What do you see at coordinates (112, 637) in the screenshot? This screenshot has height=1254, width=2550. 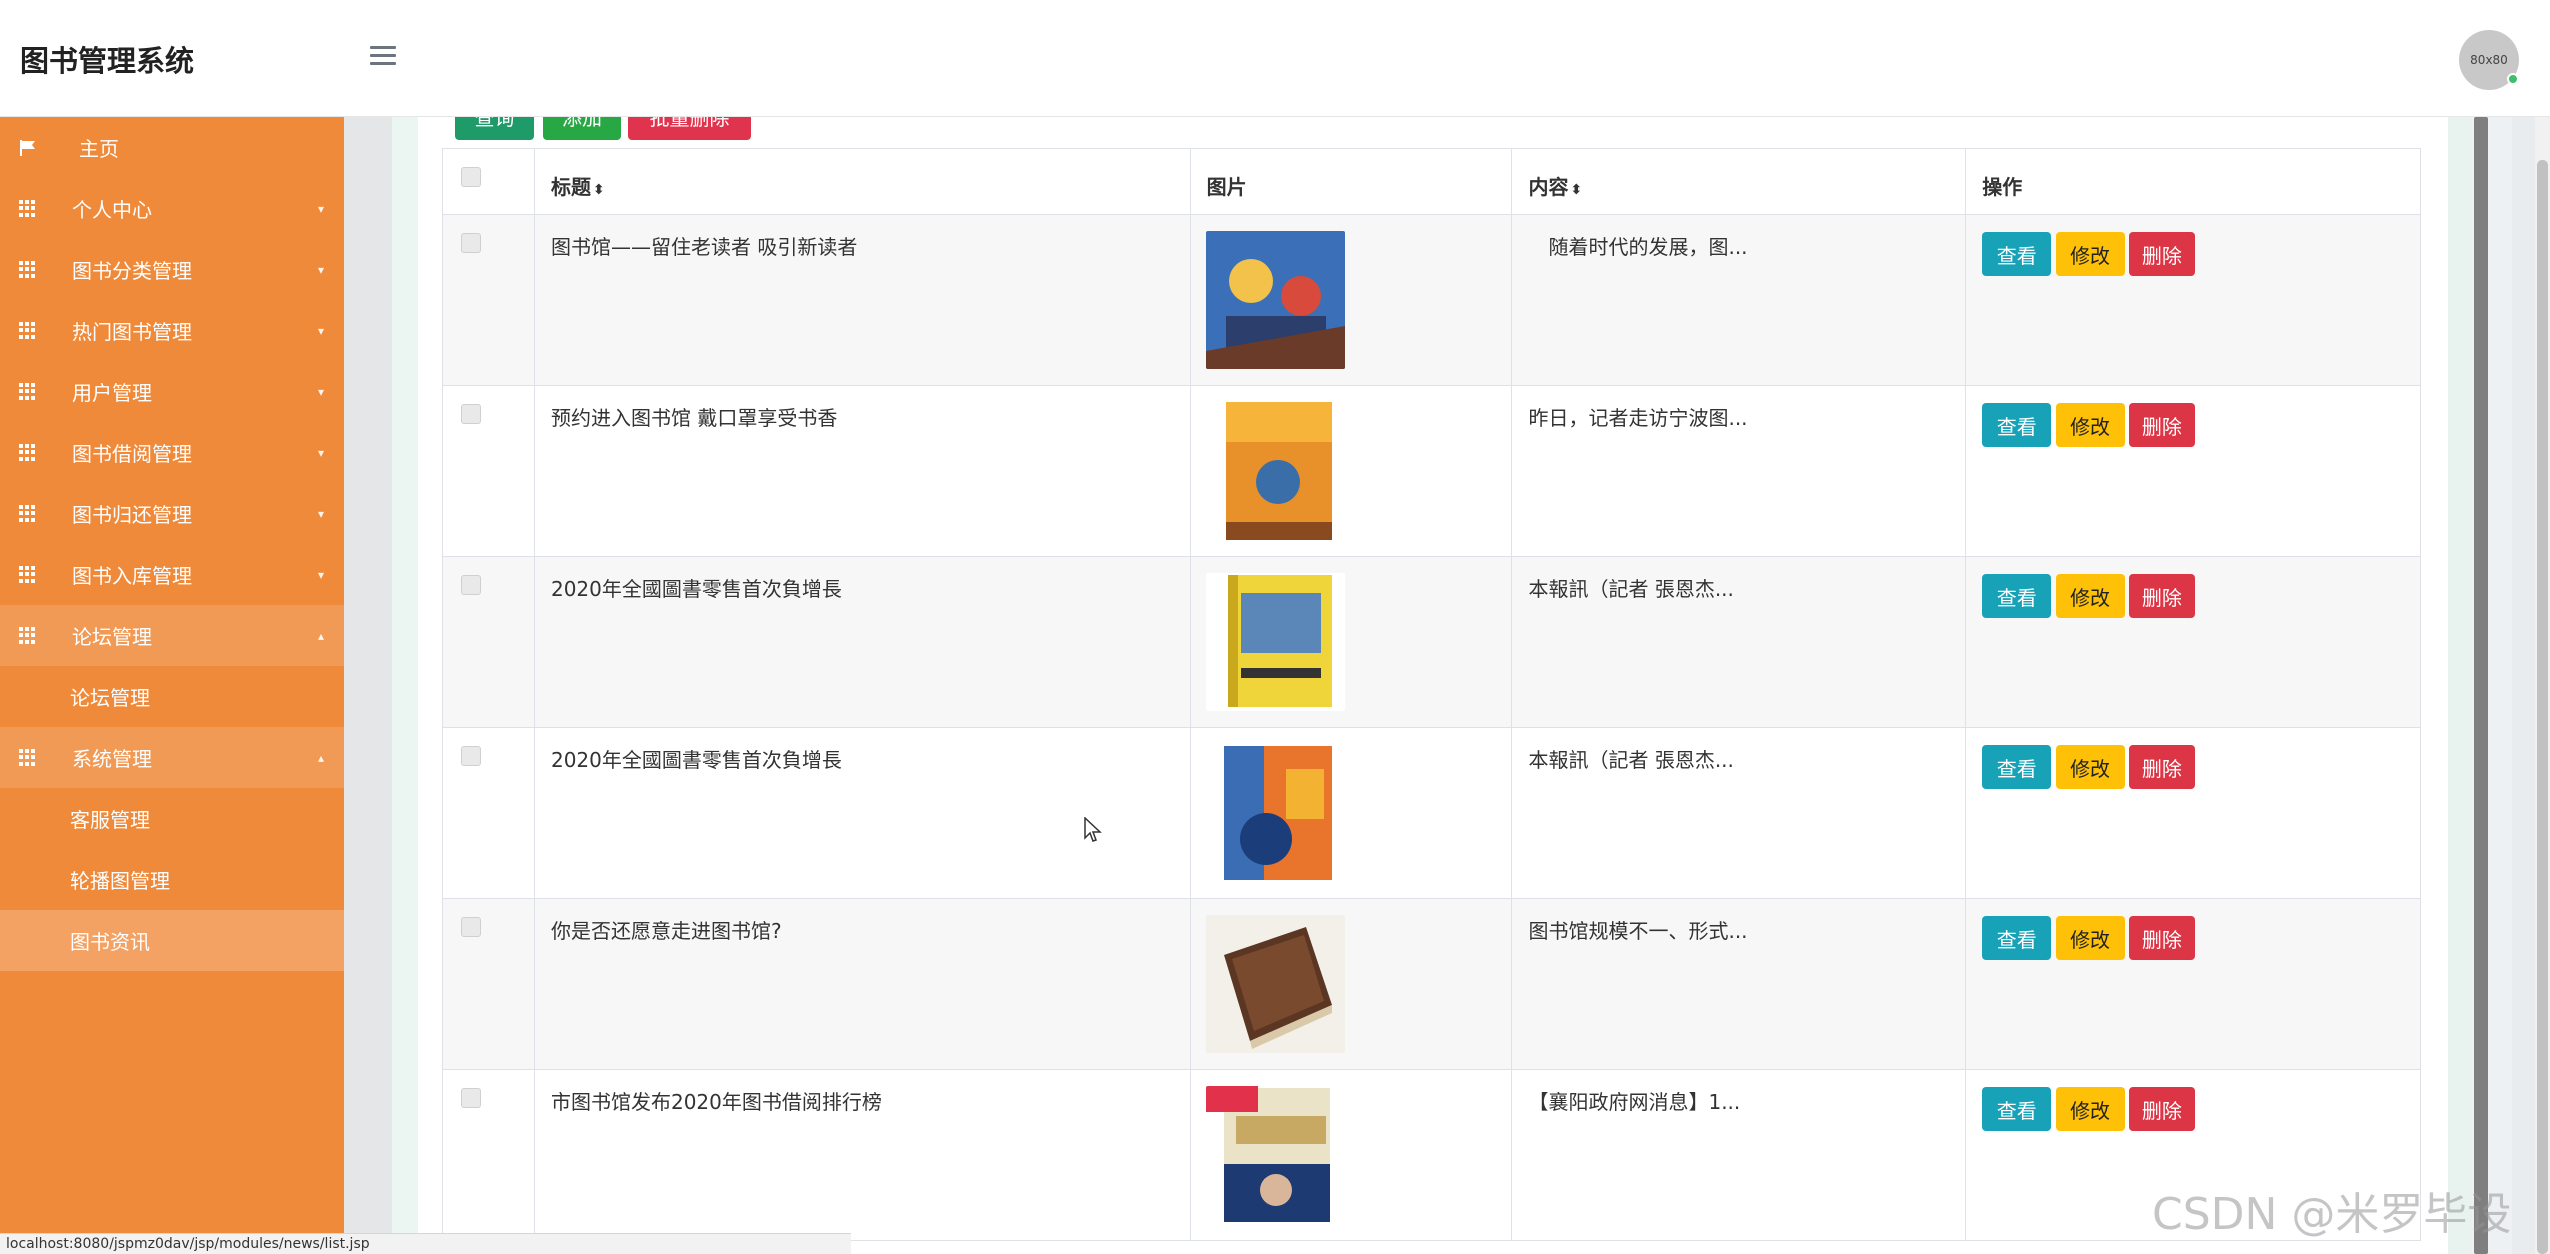 I see `sidebar-item-label: 论坛管理` at bounding box center [112, 637].